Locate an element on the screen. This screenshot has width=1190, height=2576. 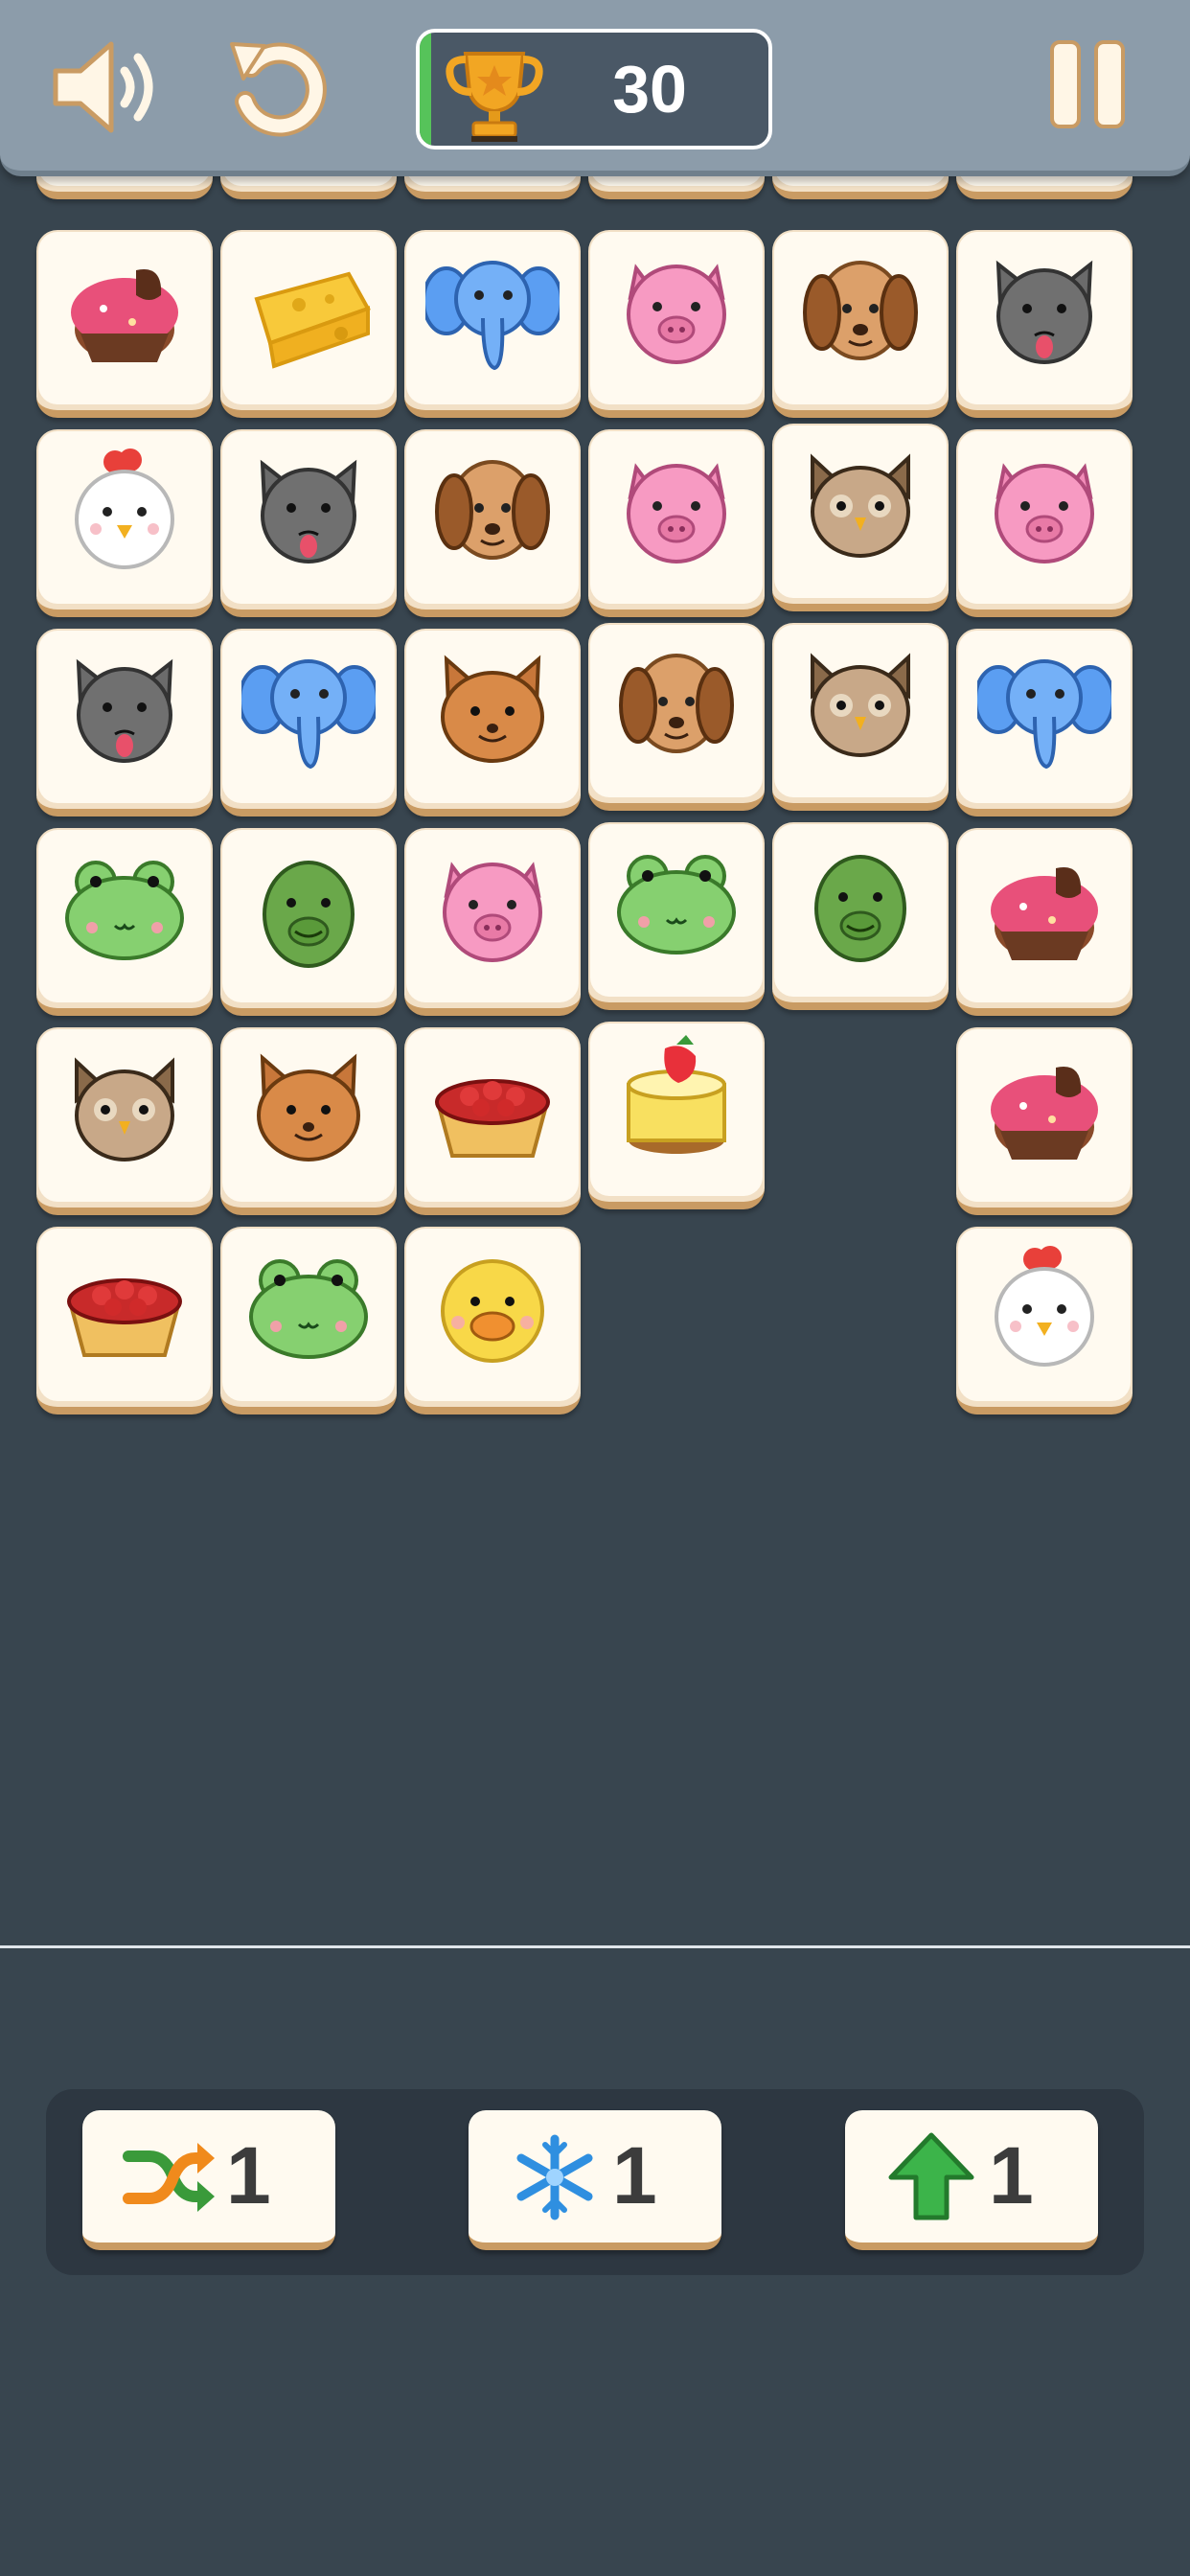
tile-cheese is located at coordinates (309, 324).